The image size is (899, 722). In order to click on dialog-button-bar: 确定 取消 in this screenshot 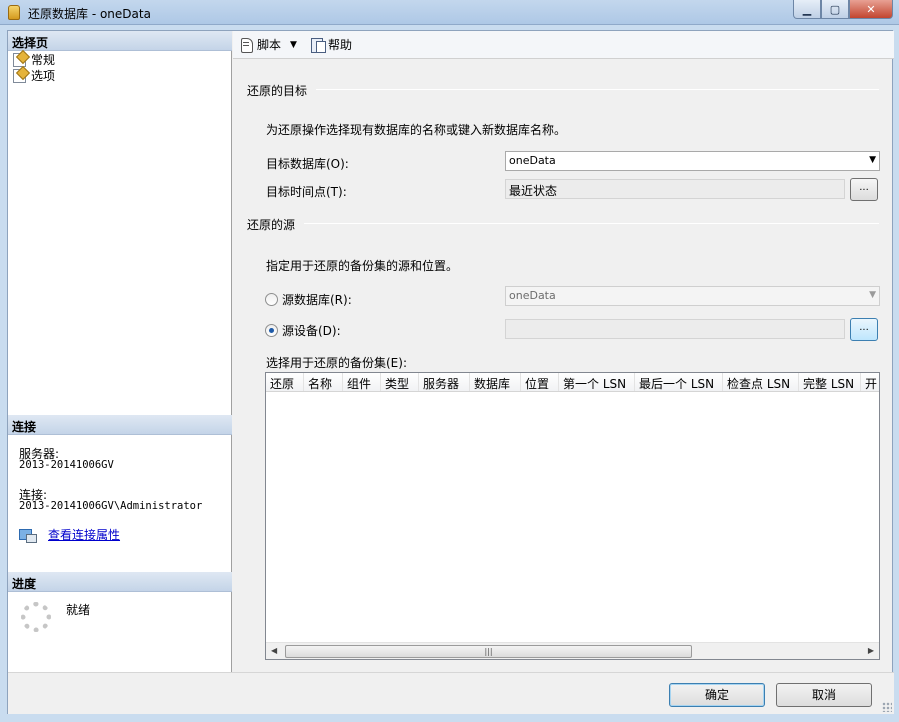, I will do `click(451, 693)`.